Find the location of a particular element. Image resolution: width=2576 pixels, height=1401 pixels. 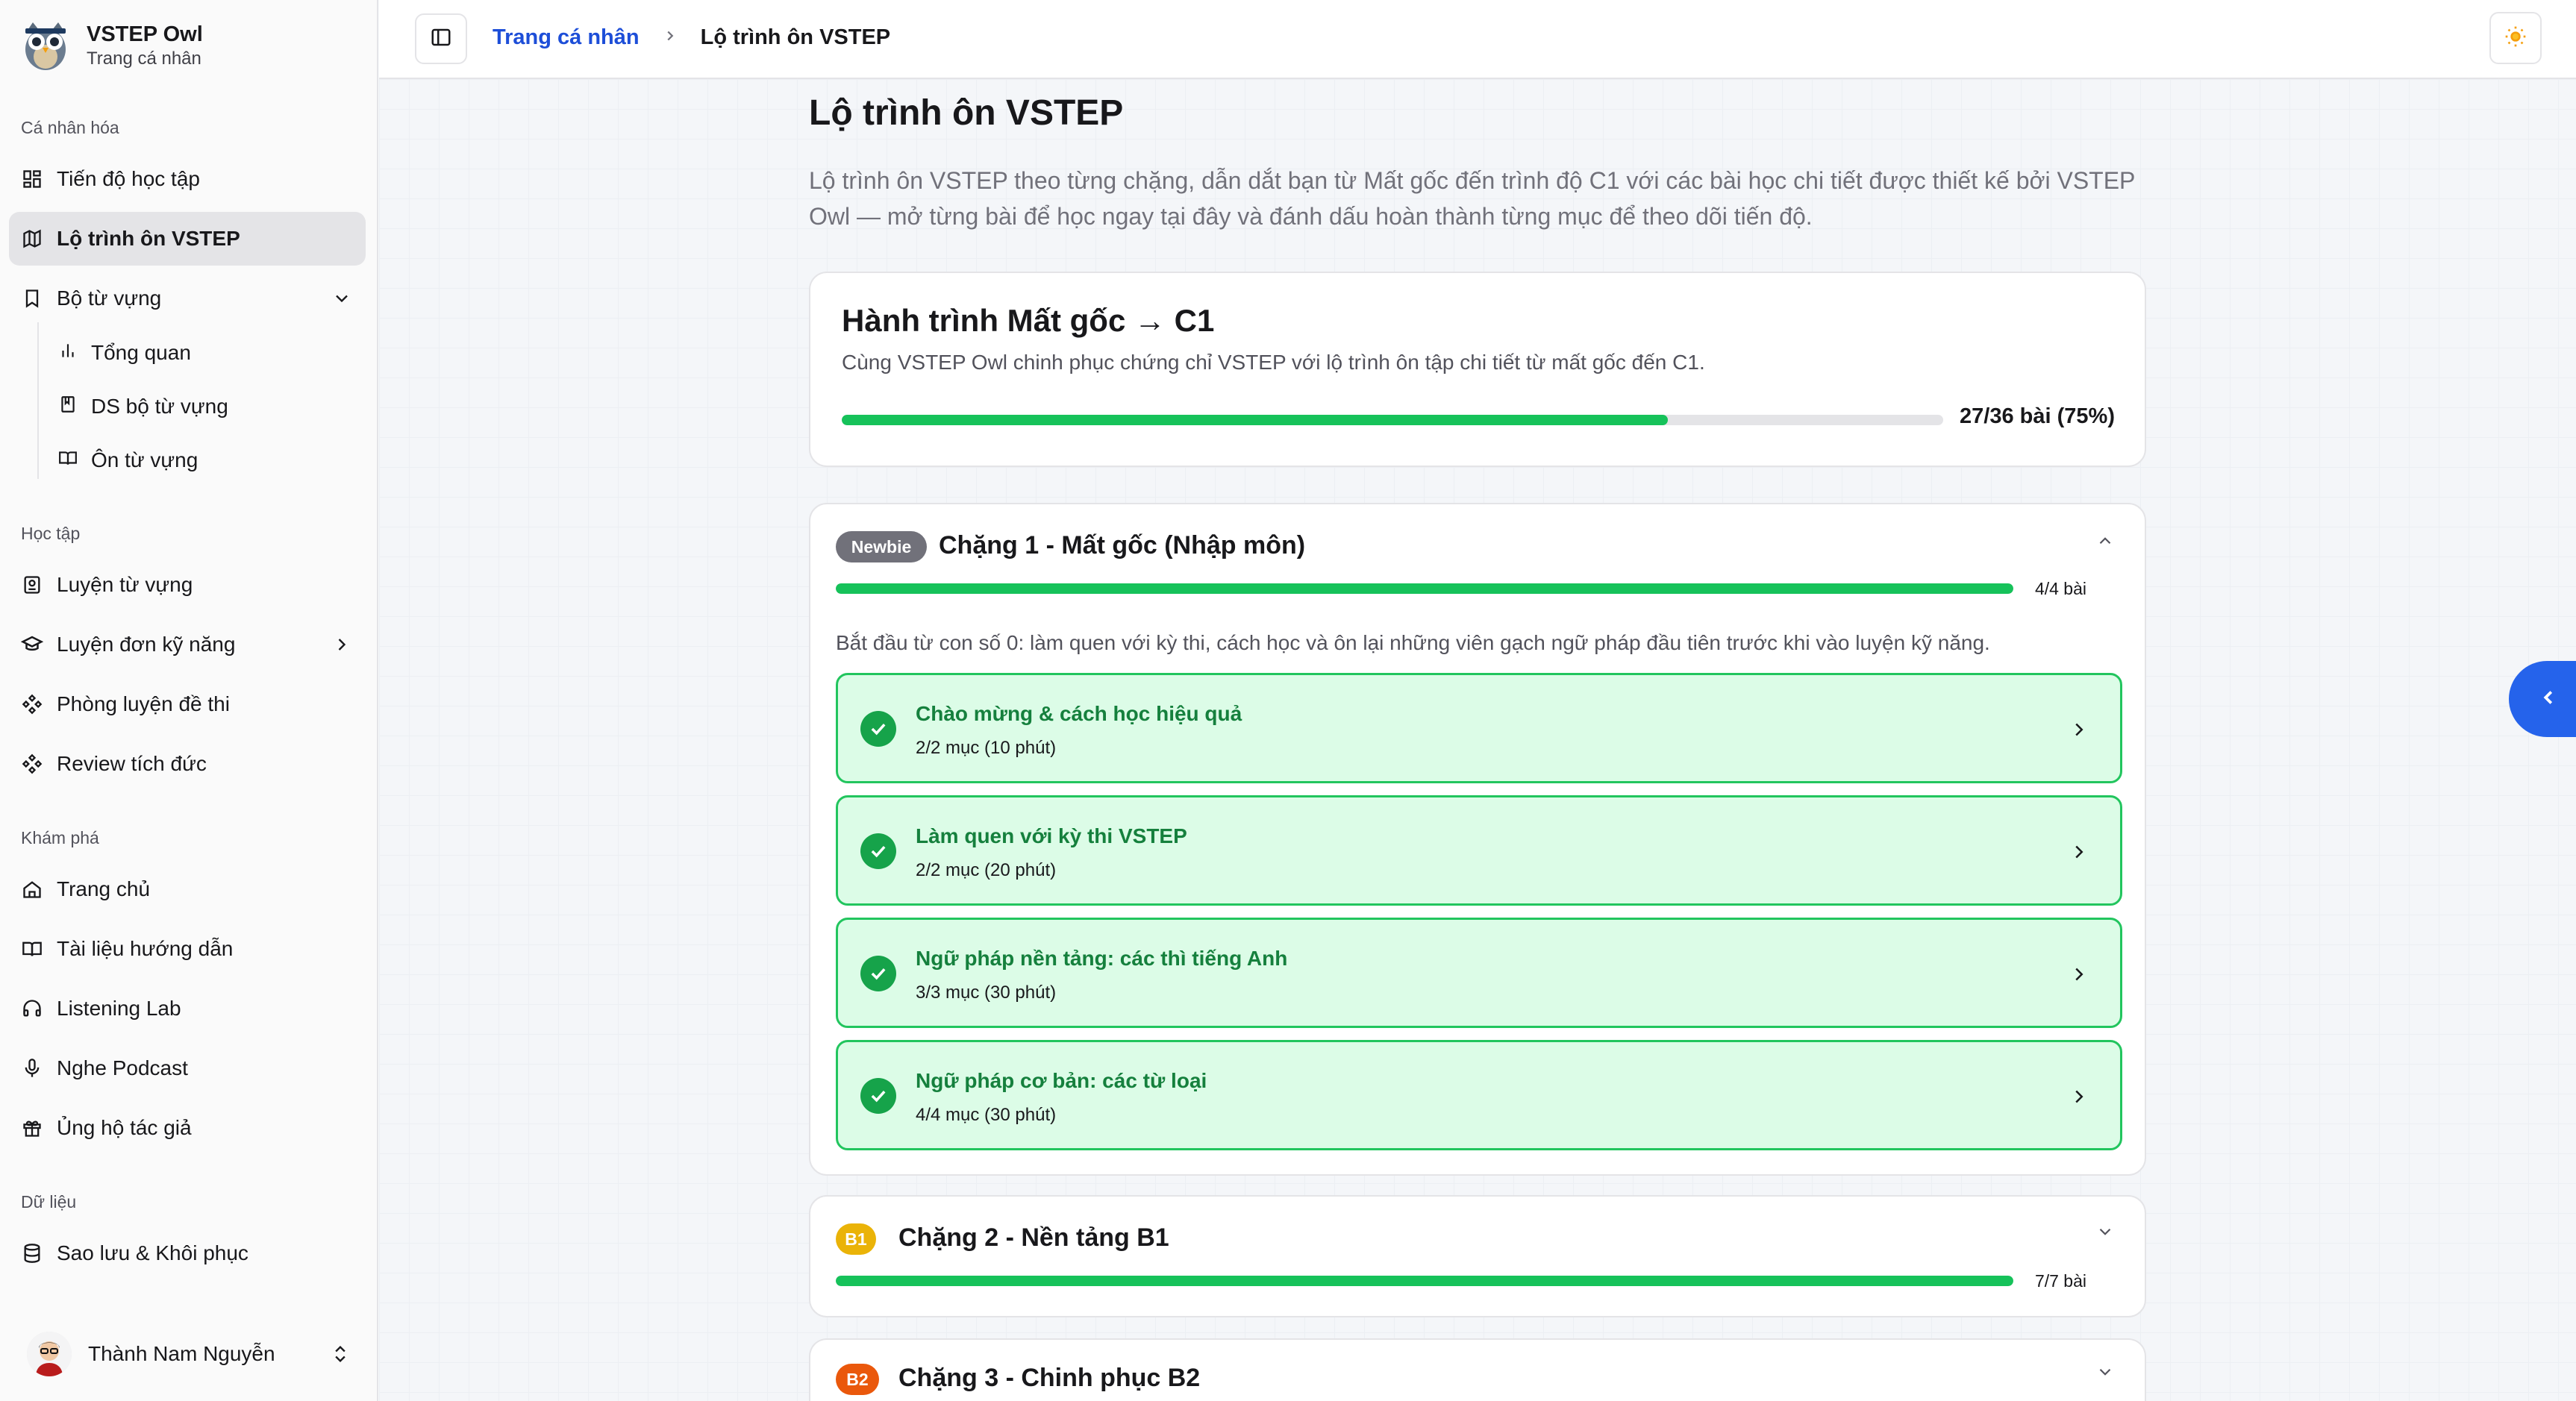

sidebar-item-set-list: DS bộ từ vựng is located at coordinates (137, 406).